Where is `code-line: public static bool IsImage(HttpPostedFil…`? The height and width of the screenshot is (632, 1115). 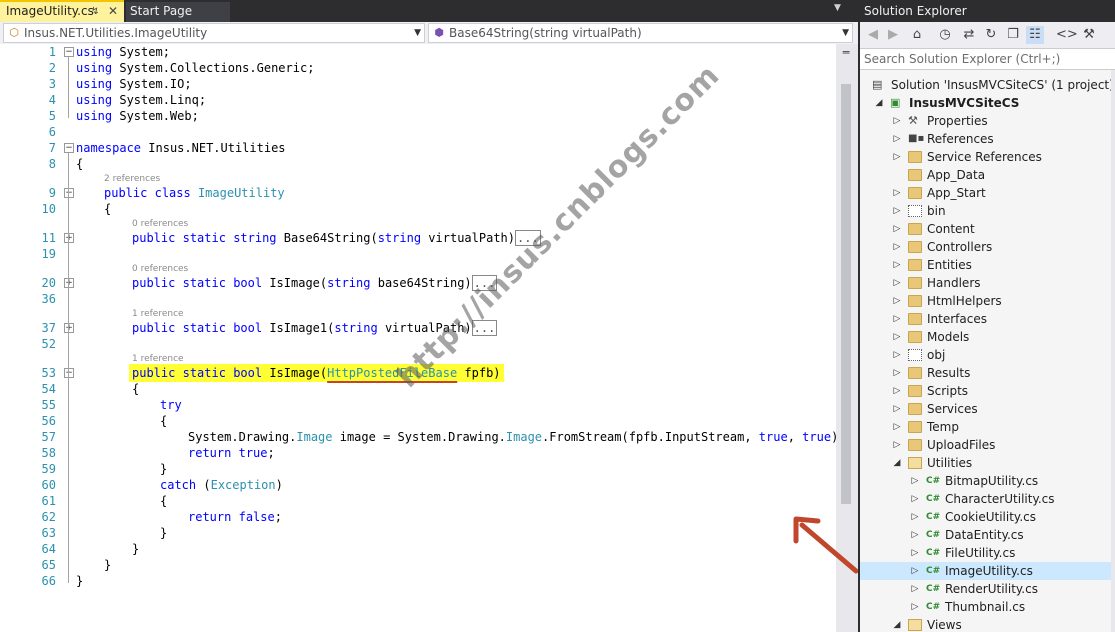
code-line: public static bool IsImage(HttpPostedFil… is located at coordinates (316, 373).